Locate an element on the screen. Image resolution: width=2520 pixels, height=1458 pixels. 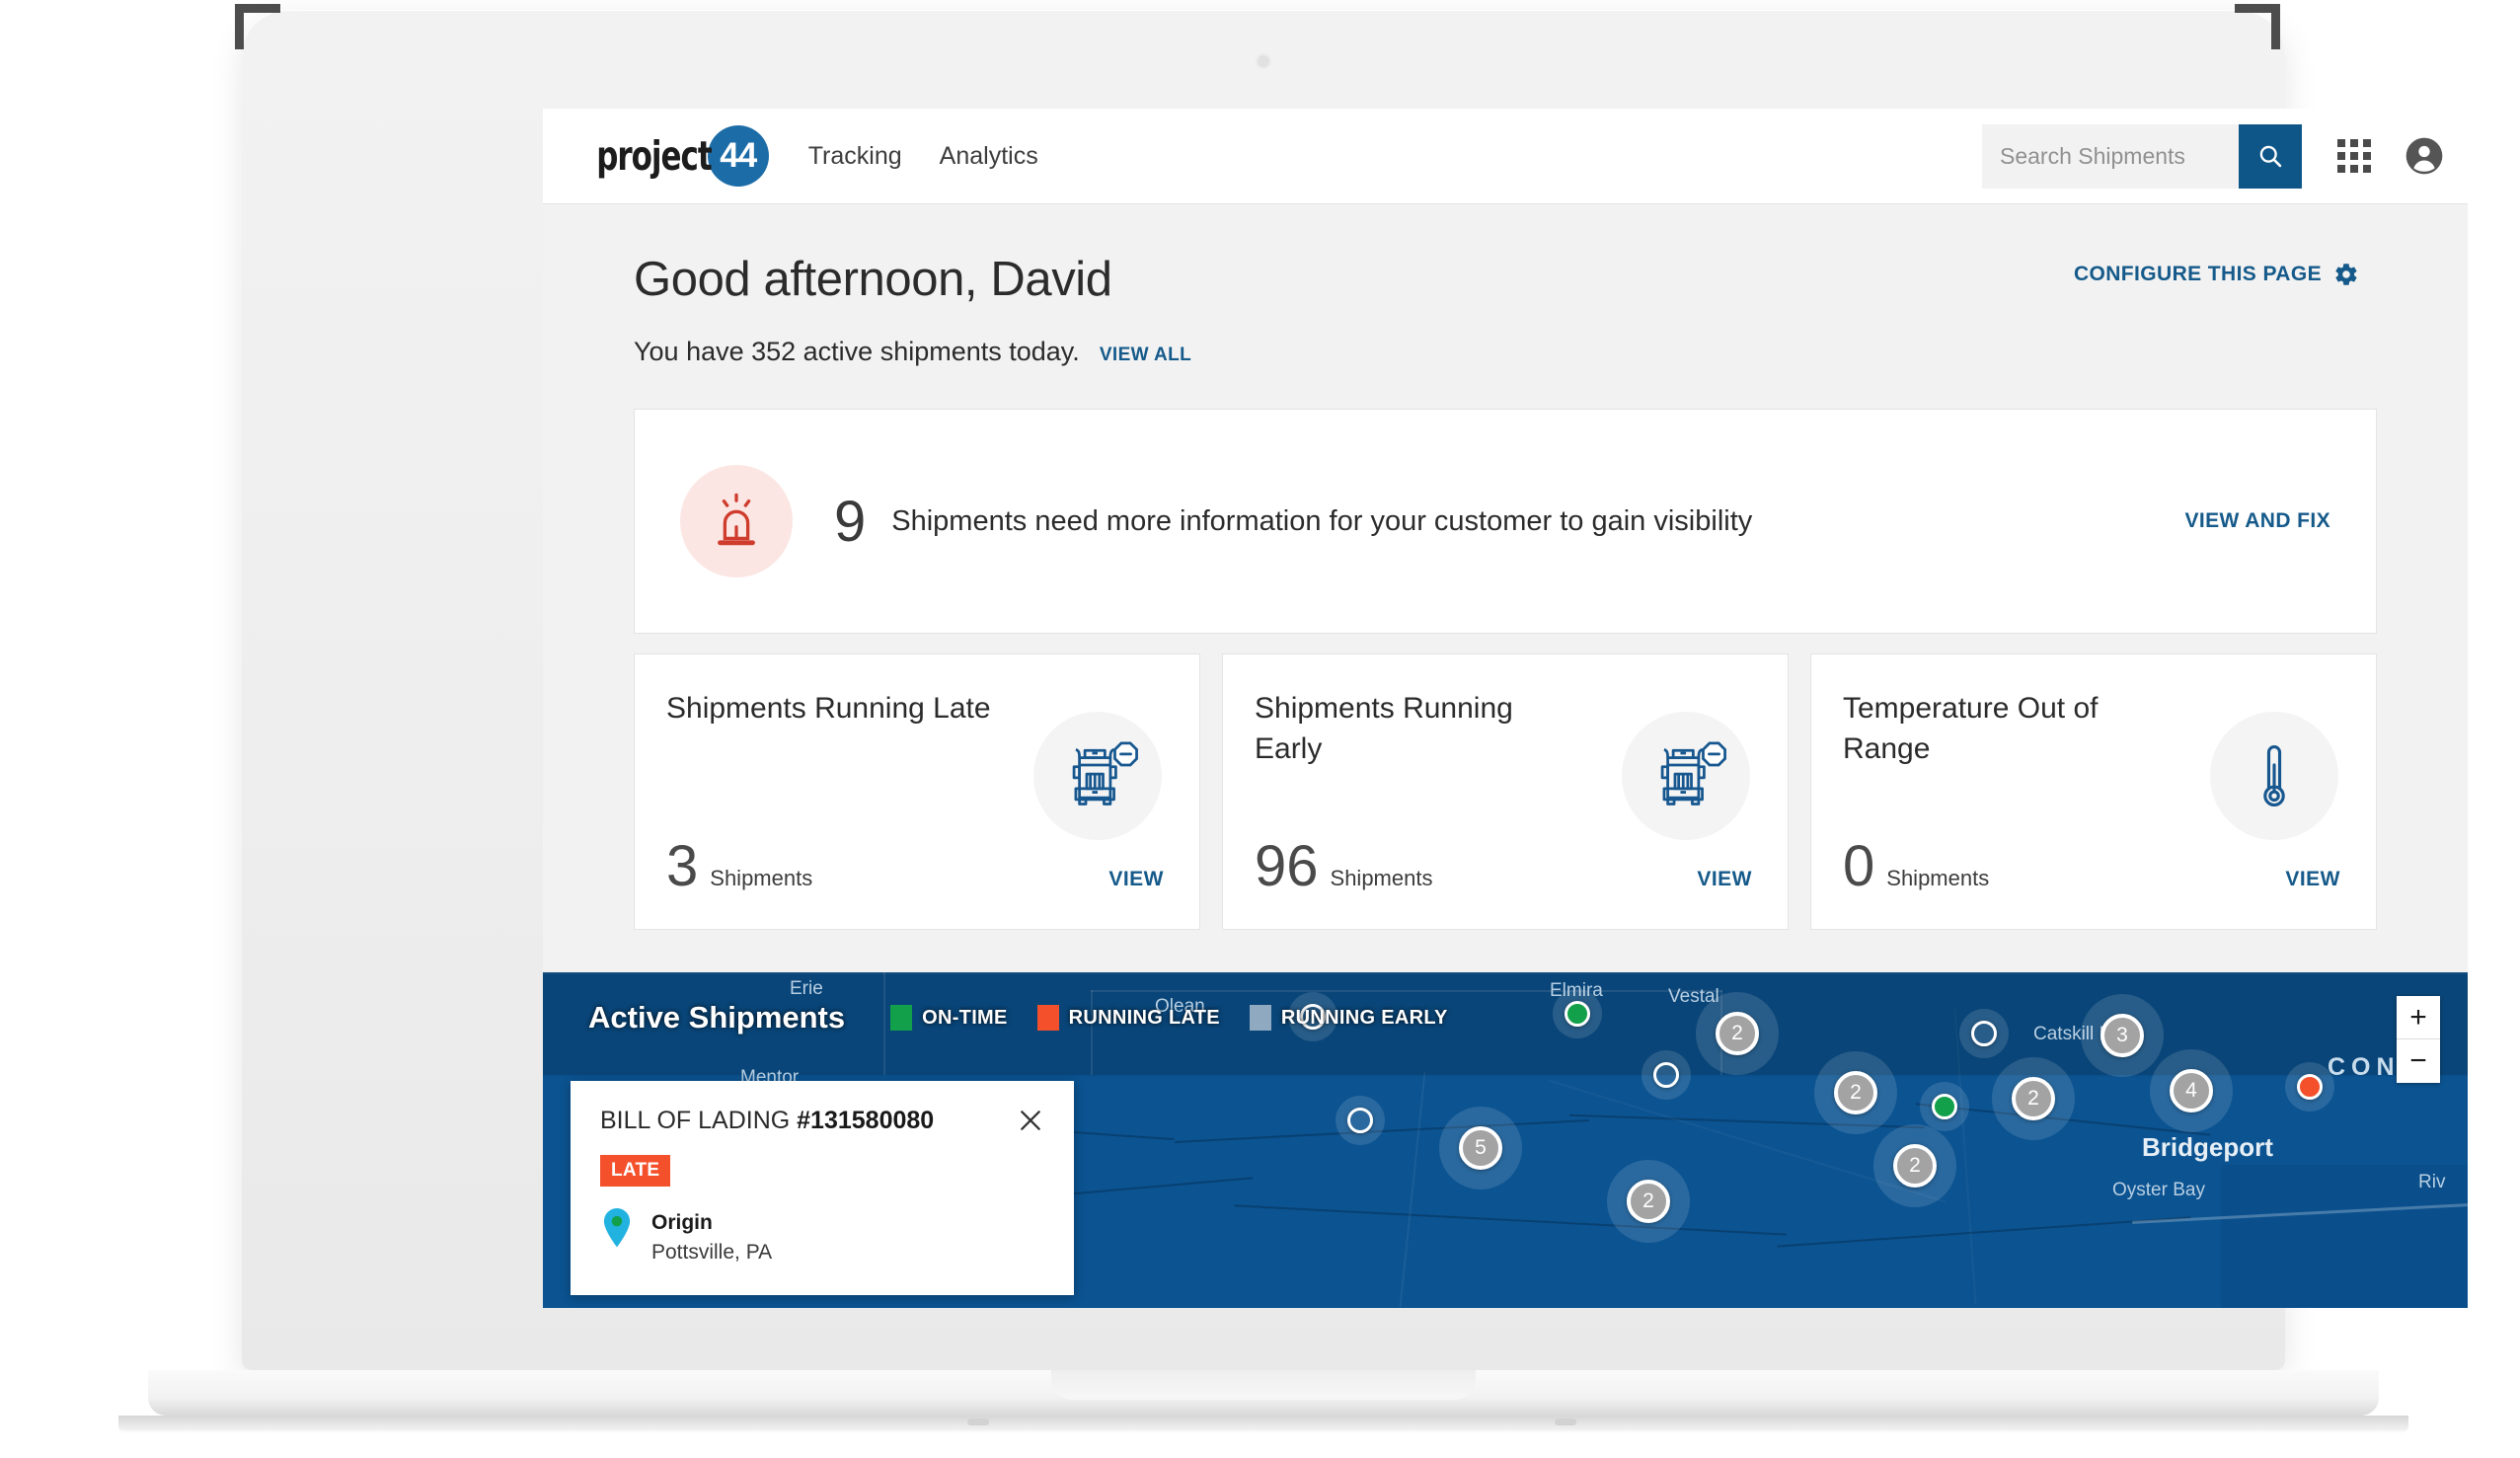
search-button is located at coordinates (2270, 156).